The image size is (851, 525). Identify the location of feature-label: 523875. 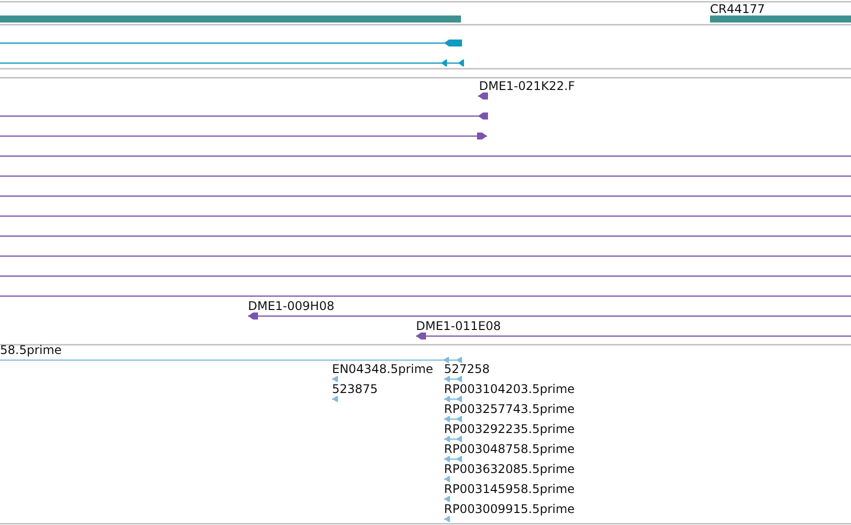
(355, 389).